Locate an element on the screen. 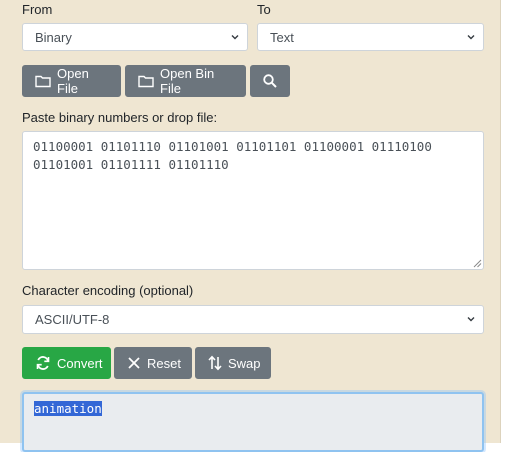 This screenshot has width=505, height=452. encoding-select-value: ASCII/UTF-8 is located at coordinates (72, 319).